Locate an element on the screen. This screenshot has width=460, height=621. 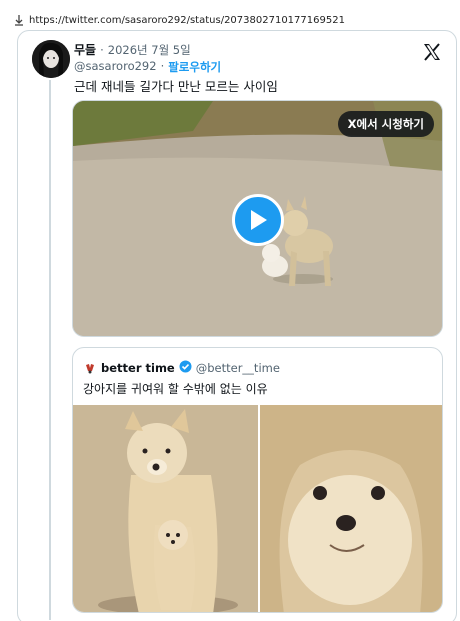
download-icon is located at coordinates (19, 20).